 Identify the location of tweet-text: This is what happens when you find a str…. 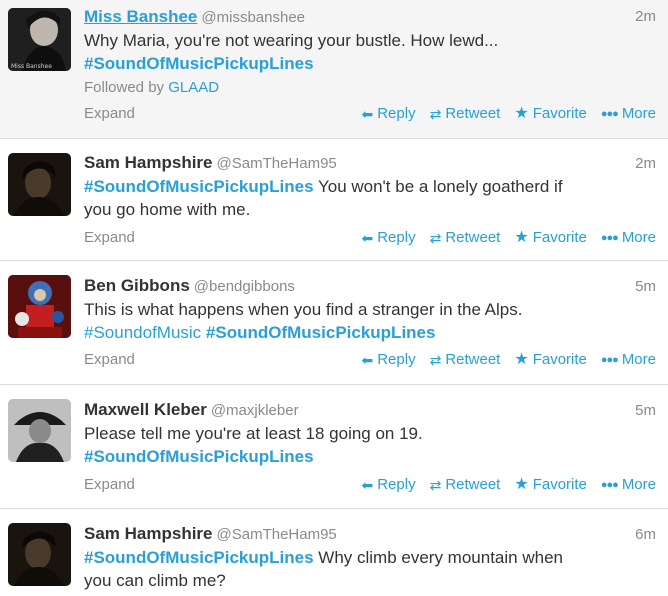
(370, 321).